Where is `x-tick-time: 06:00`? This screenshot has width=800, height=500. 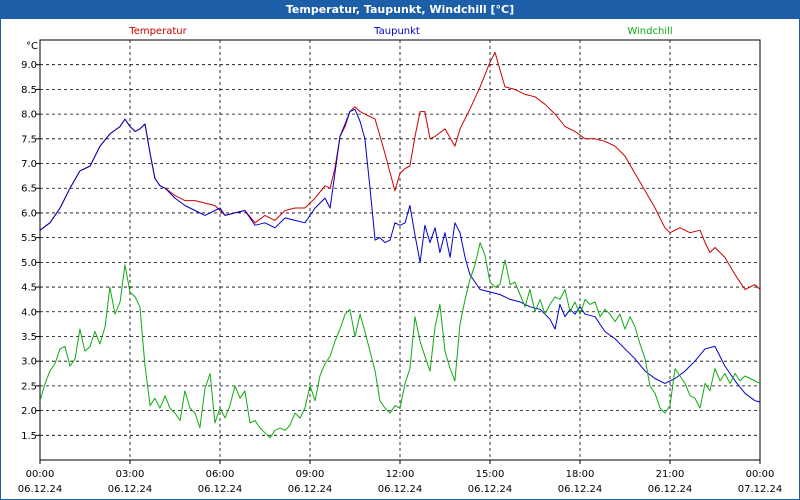
x-tick-time: 06:00 is located at coordinates (220, 474).